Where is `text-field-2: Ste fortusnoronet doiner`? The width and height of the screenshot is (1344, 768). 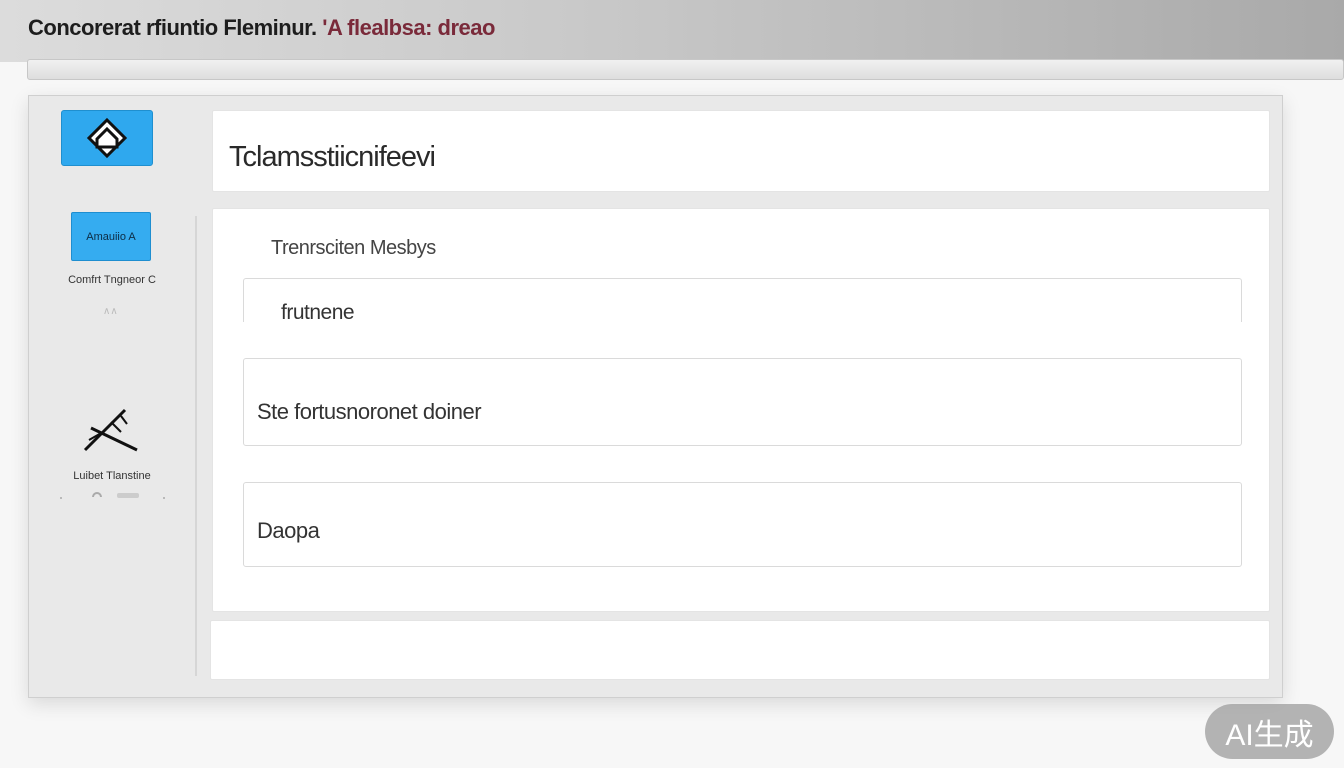
text-field-2: Ste fortusnoronet doiner is located at coordinates (742, 402).